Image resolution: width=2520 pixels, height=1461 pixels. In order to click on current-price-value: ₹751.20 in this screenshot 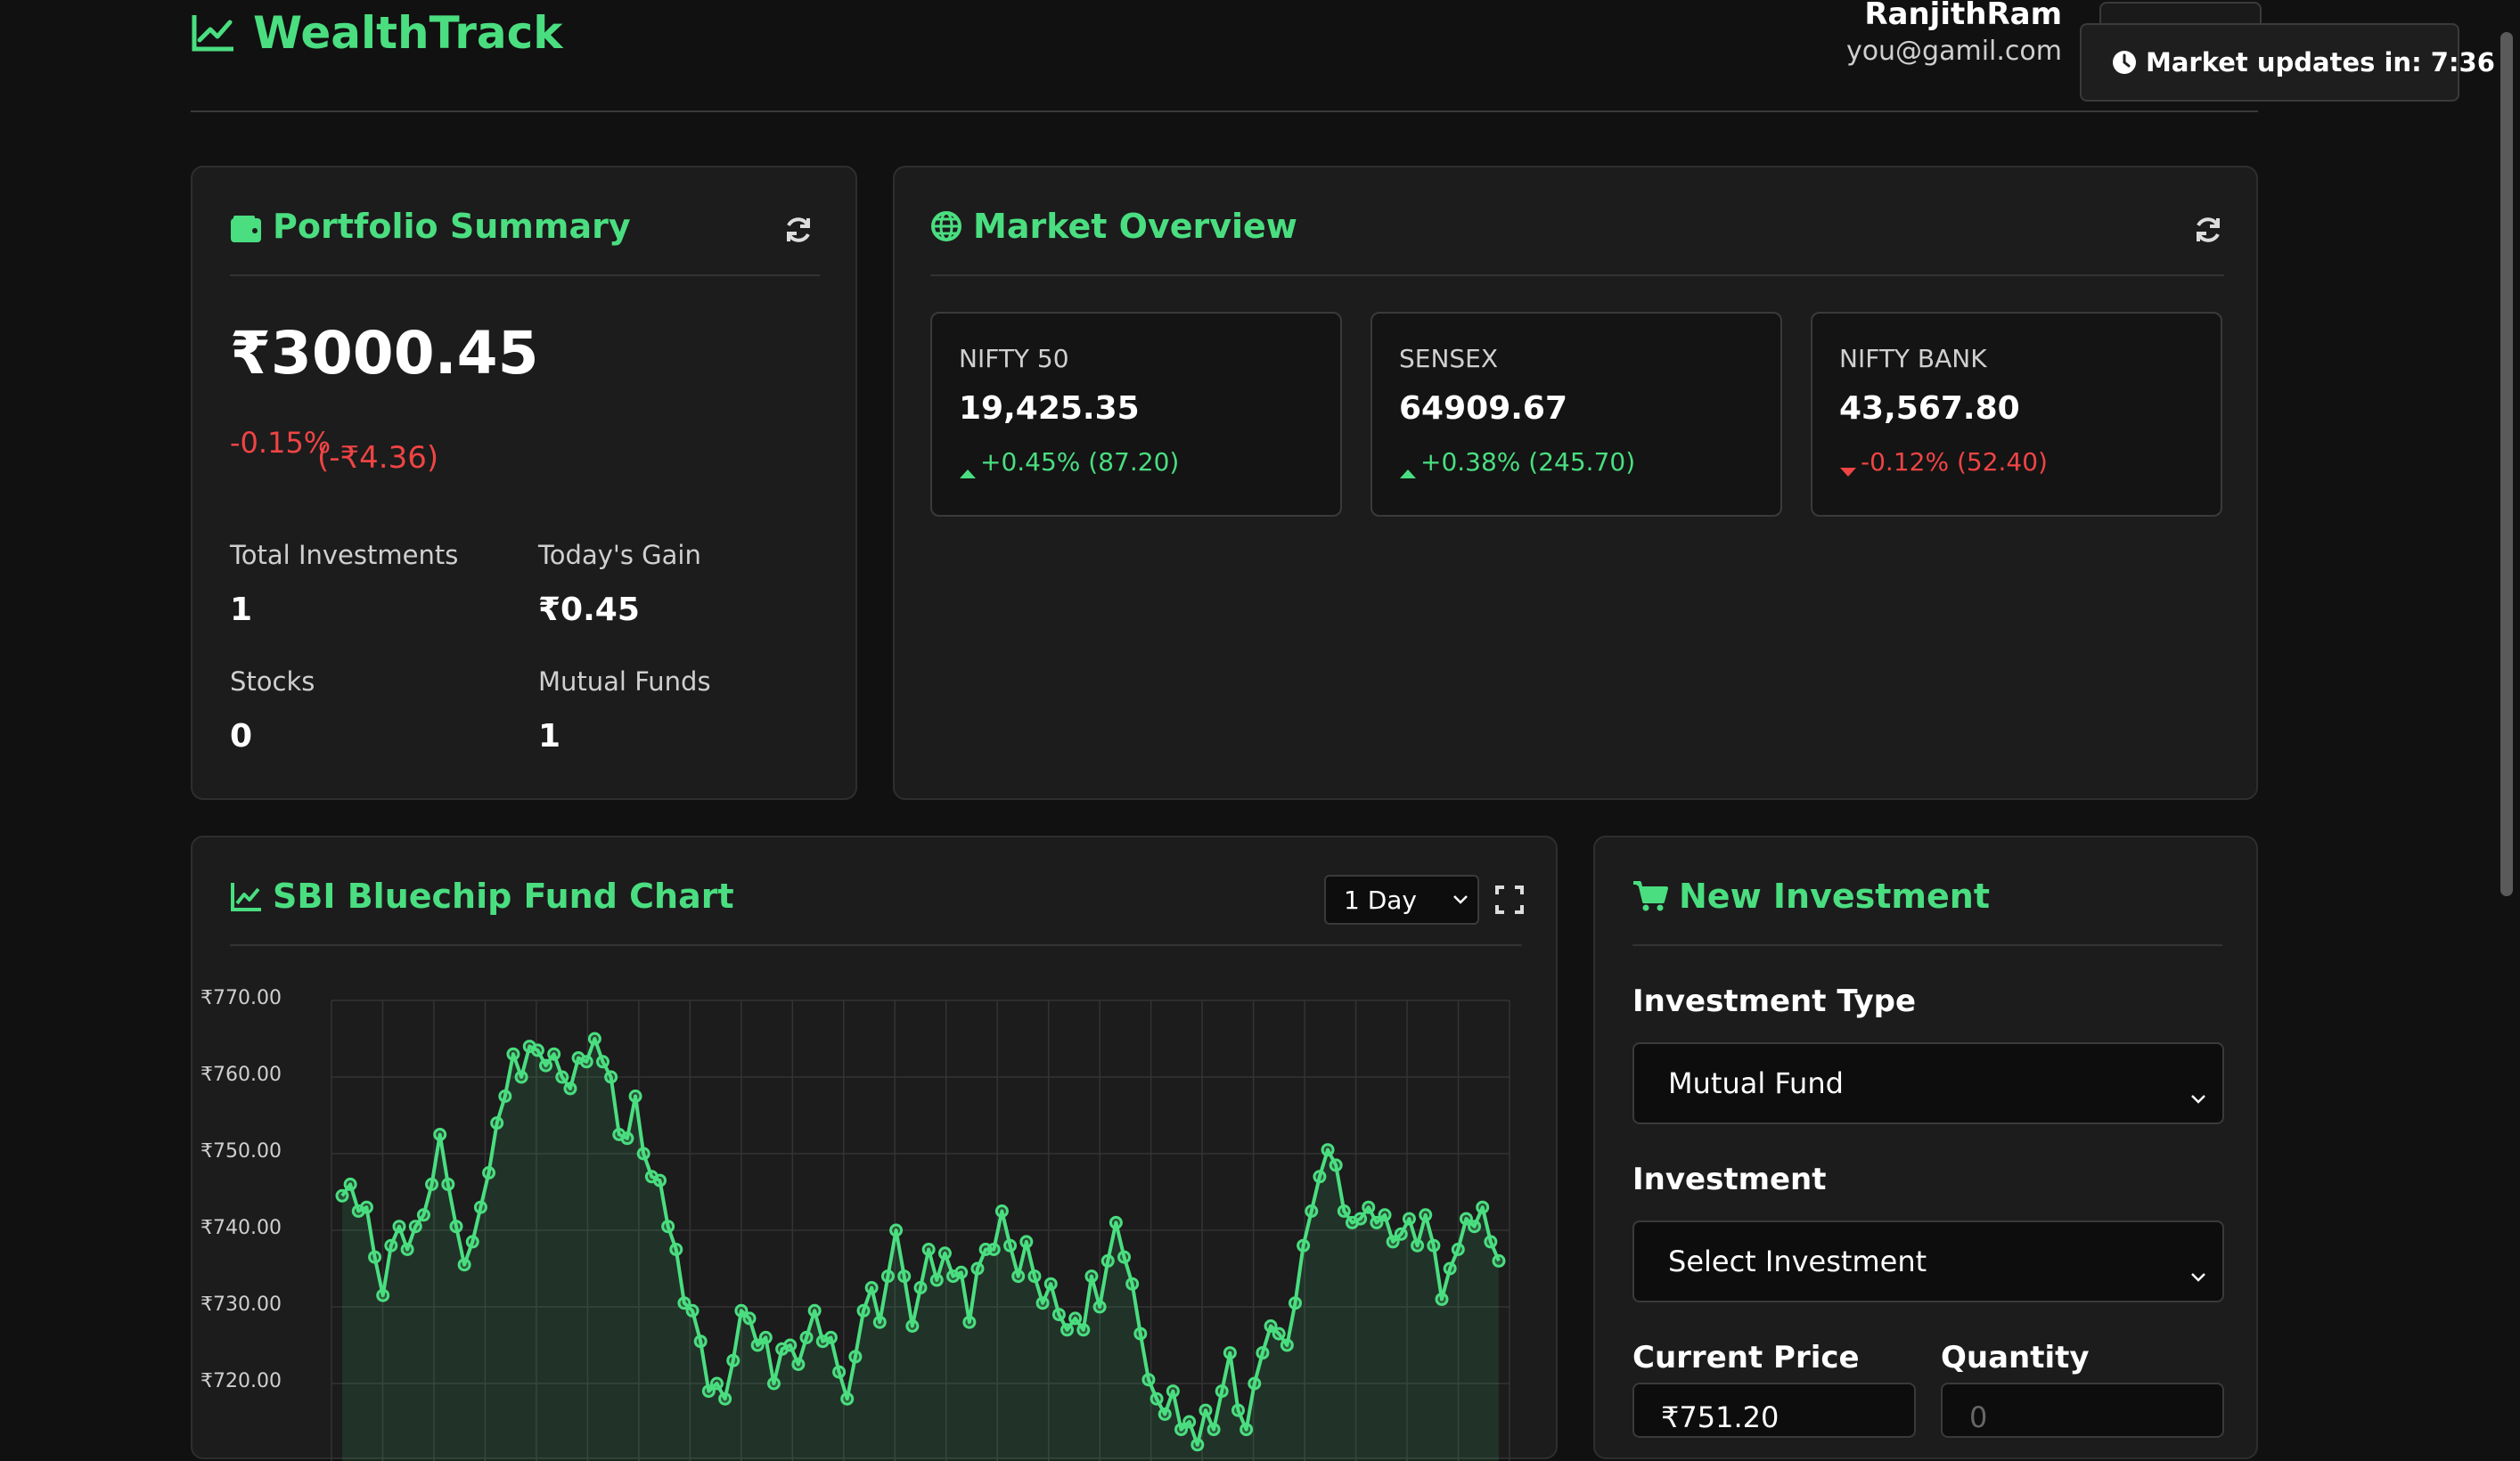, I will do `click(1720, 1417)`.